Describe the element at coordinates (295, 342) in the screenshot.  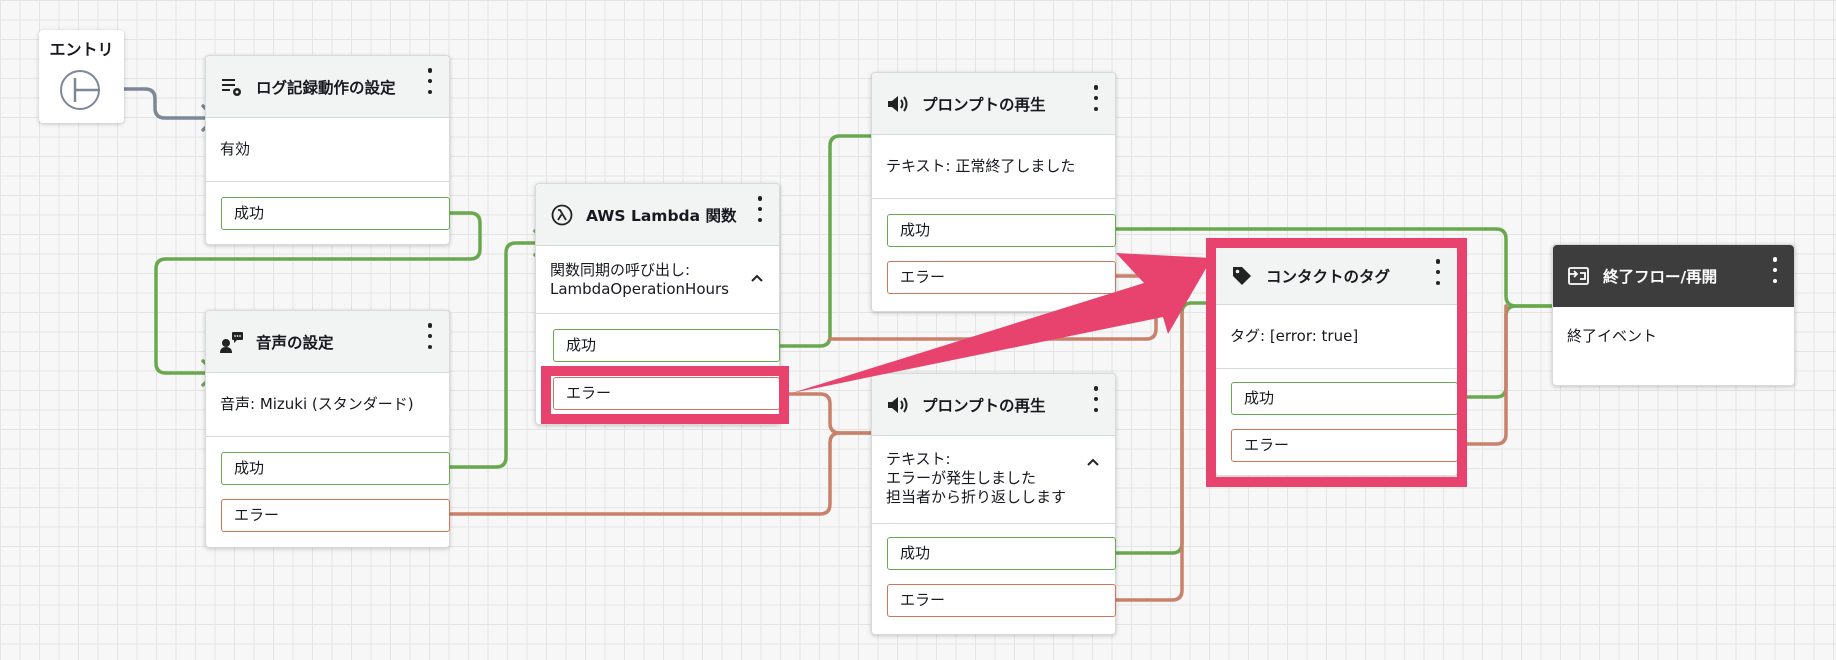
I see `node-title: 音声の設定` at that location.